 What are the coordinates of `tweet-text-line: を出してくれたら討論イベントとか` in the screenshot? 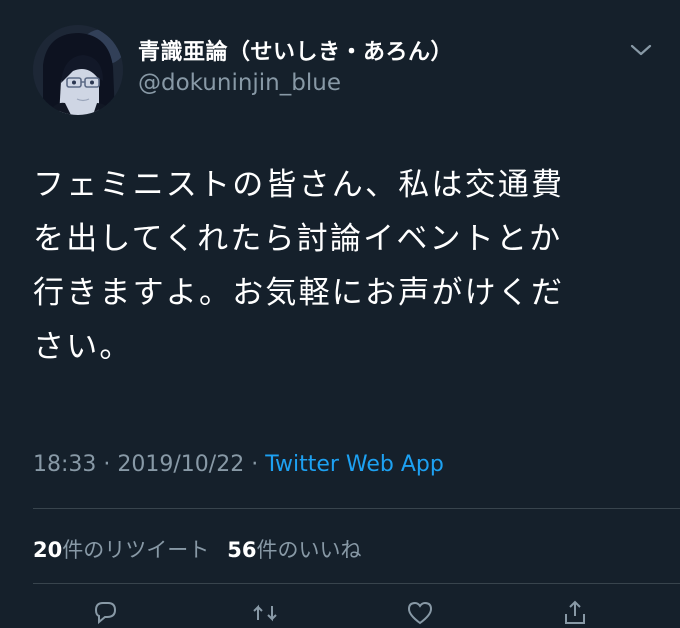 It's located at (298, 239).